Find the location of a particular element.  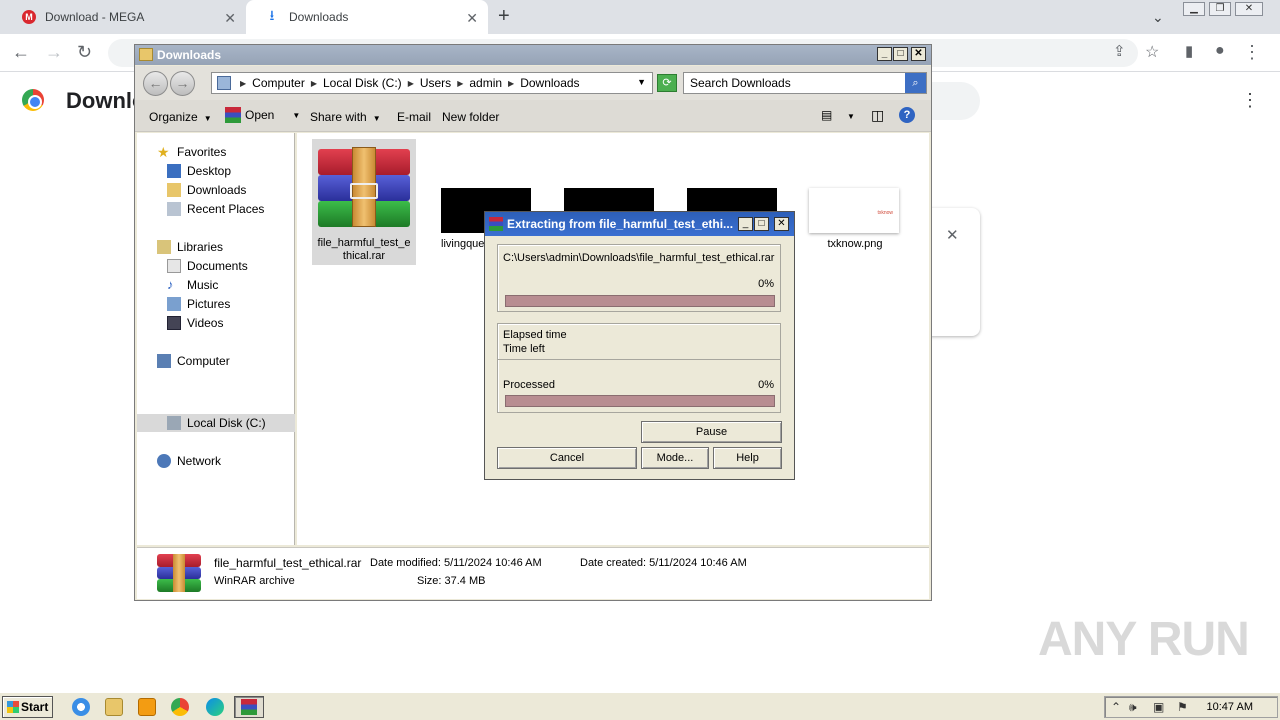

nav-documents: Documents is located at coordinates (207, 266).